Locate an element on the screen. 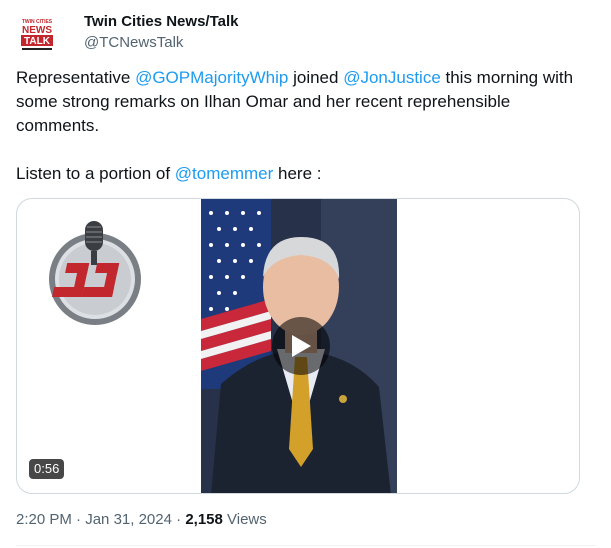 Image resolution: width=611 pixels, height=548 pixels. tweet-text-segment: Listen to a portion of is located at coordinates (95, 173).